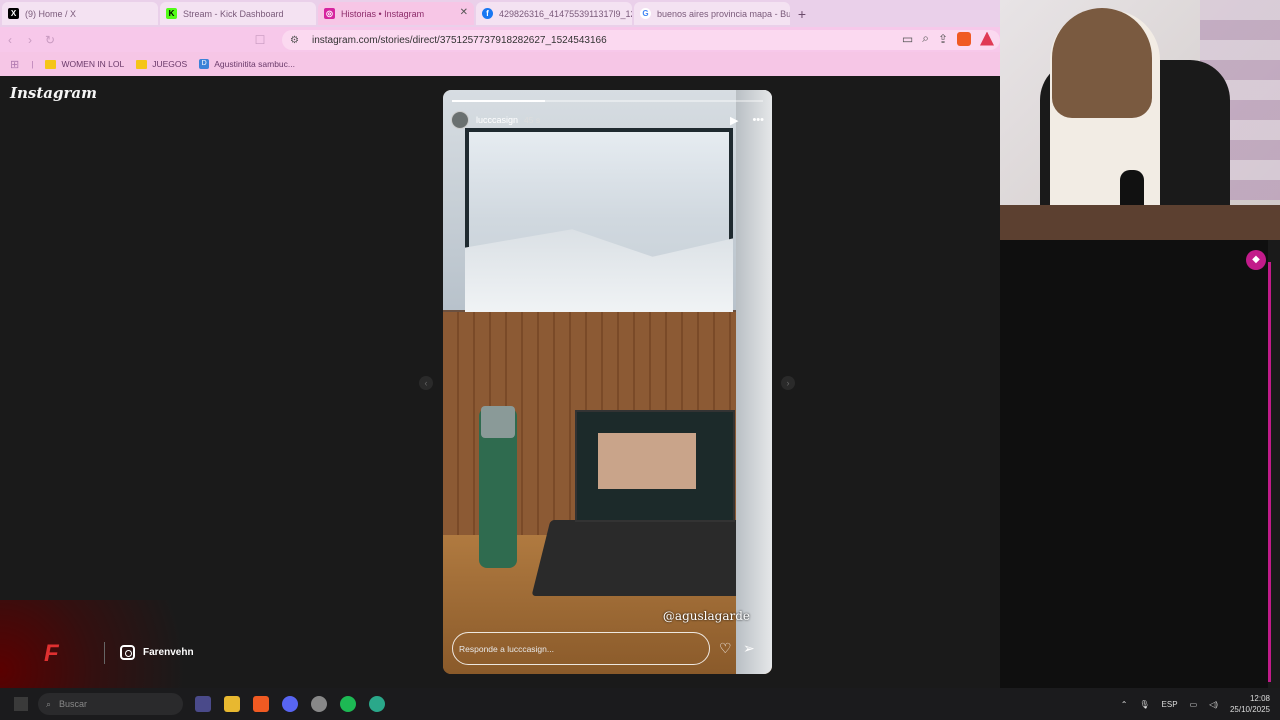 This screenshot has width=1280, height=720. What do you see at coordinates (498, 422) in the screenshot?
I see `story-image-thermos-cap` at bounding box center [498, 422].